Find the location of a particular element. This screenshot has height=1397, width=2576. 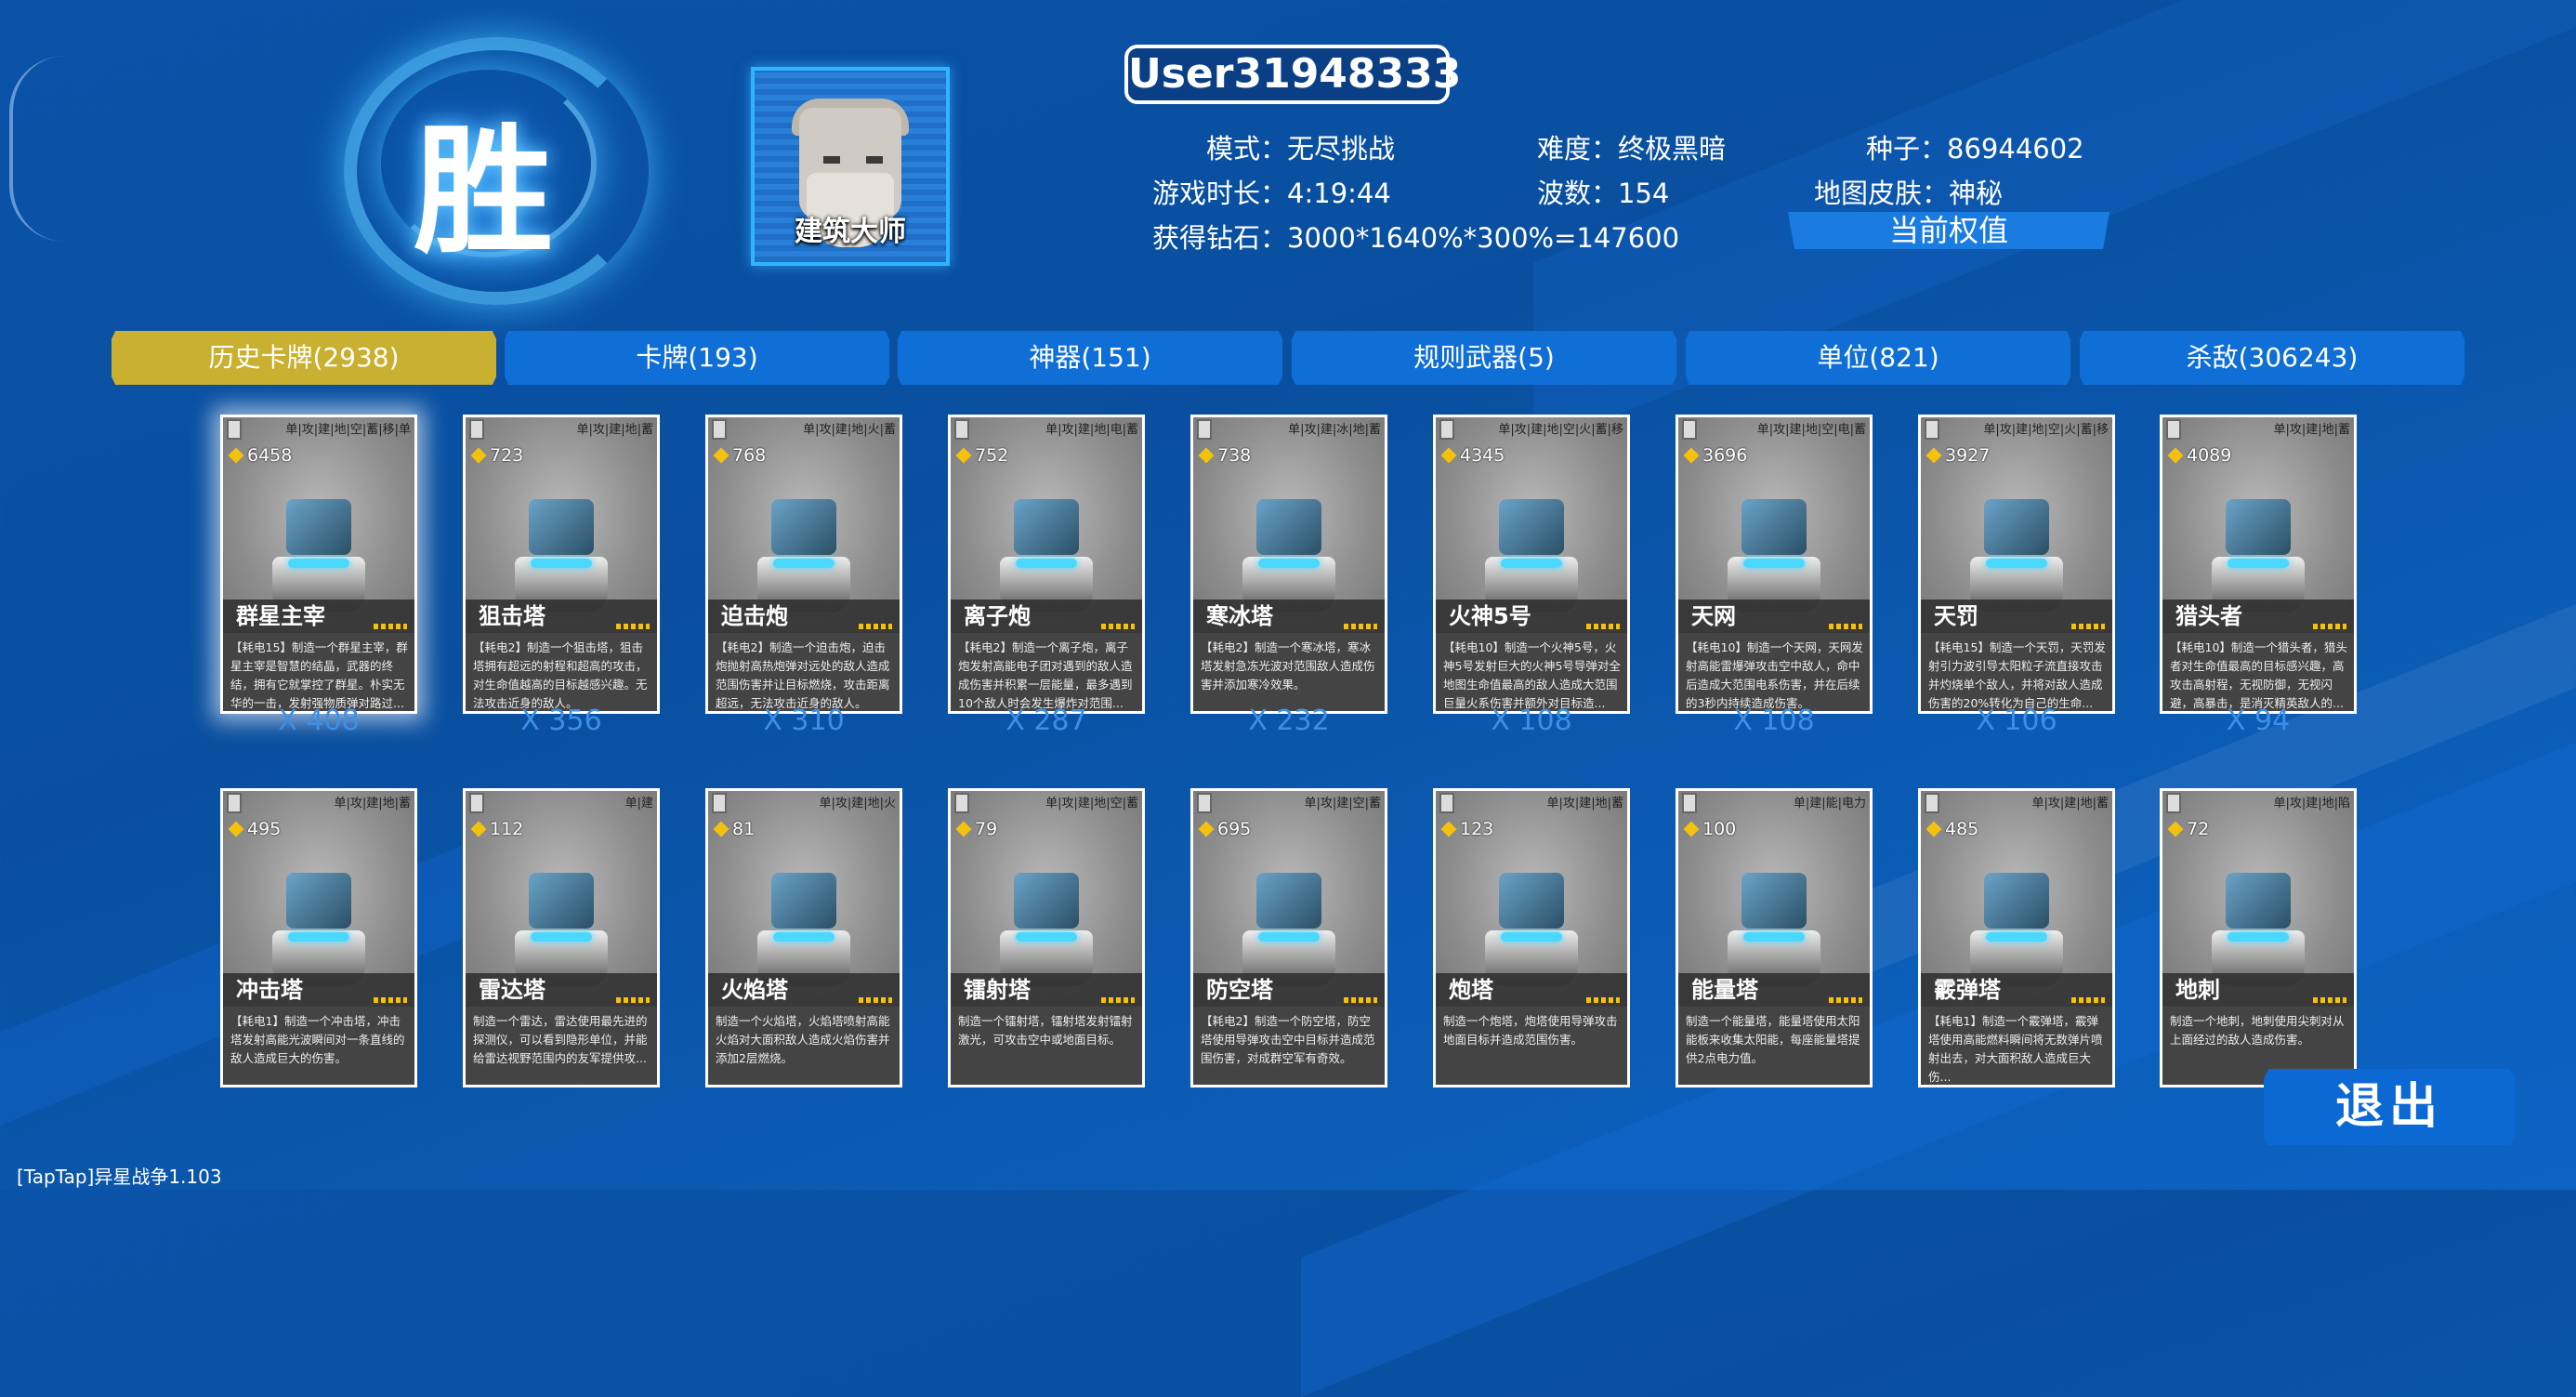

card-description: 制造一个能量塔，能量塔使用太阳能板来收集太阳能，每座能量塔提供2点电力值。 is located at coordinates (1773, 1039).